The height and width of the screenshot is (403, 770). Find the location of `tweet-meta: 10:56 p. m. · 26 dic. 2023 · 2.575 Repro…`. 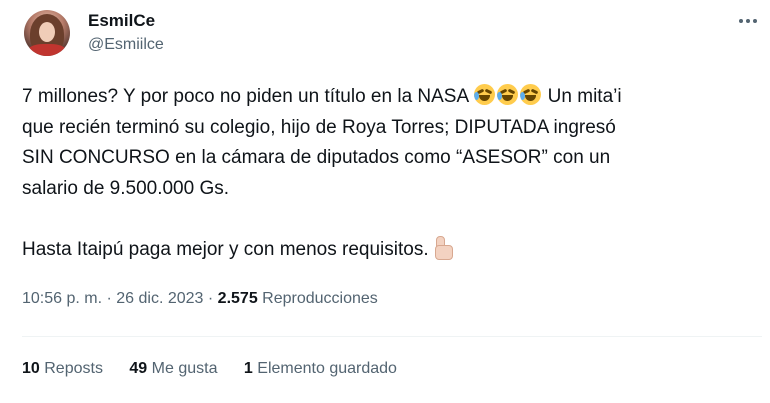

tweet-meta: 10:56 p. m. · 26 dic. 2023 · 2.575 Repro… is located at coordinates (200, 299).